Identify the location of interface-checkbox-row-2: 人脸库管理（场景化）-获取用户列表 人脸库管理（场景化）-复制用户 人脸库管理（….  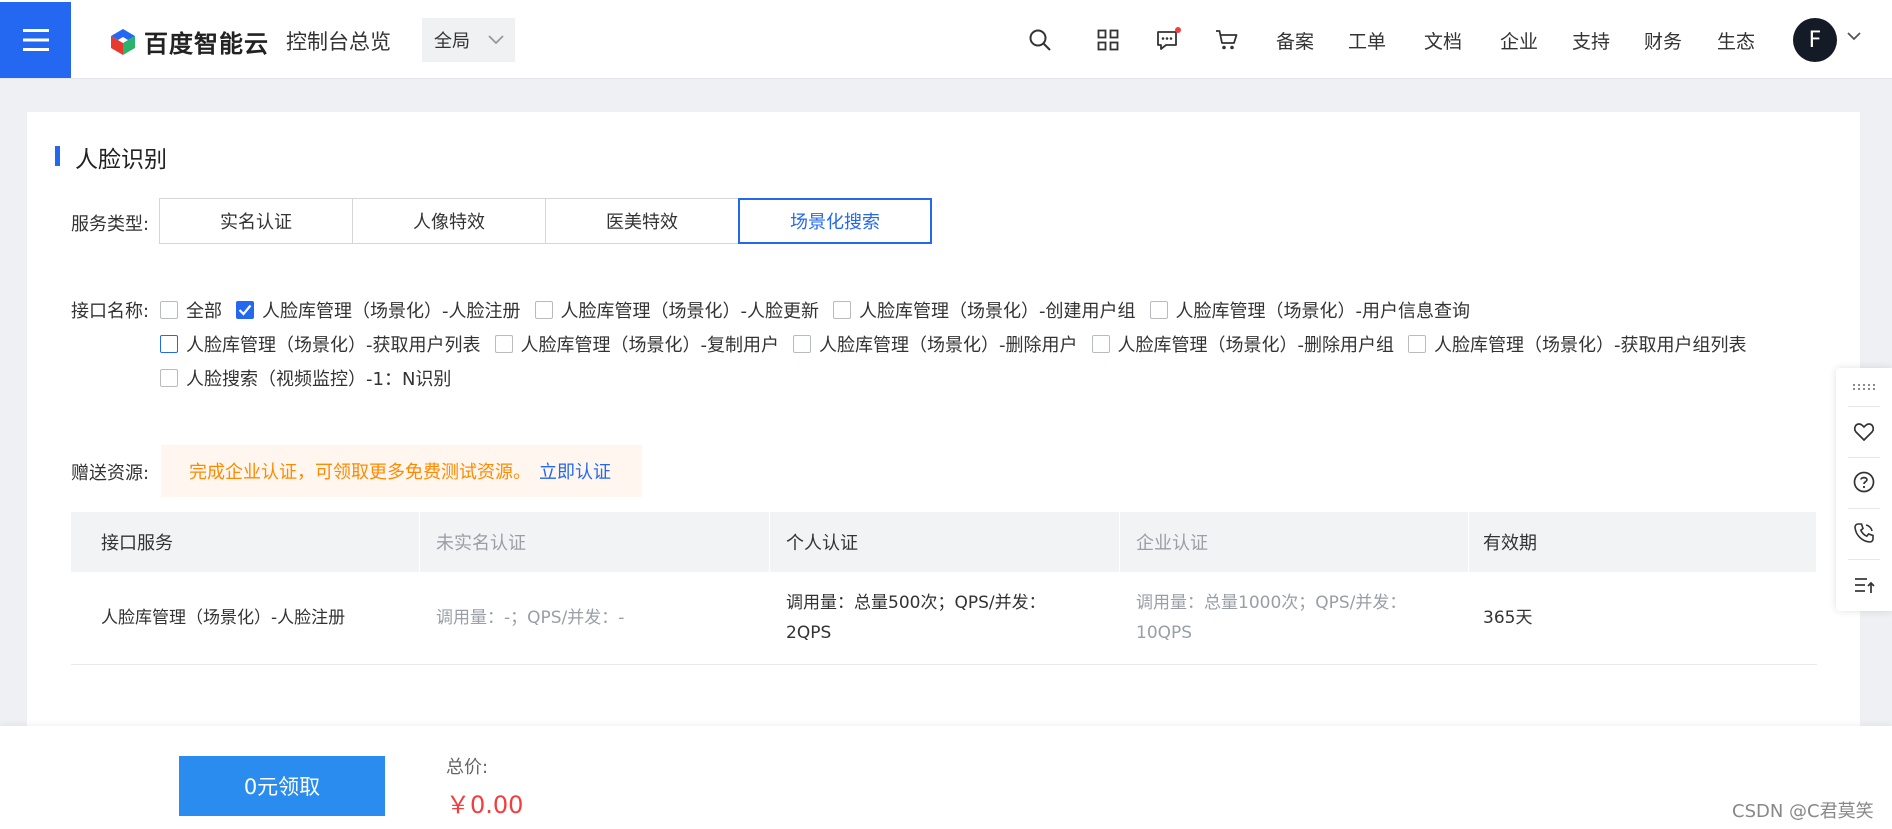
(960, 344).